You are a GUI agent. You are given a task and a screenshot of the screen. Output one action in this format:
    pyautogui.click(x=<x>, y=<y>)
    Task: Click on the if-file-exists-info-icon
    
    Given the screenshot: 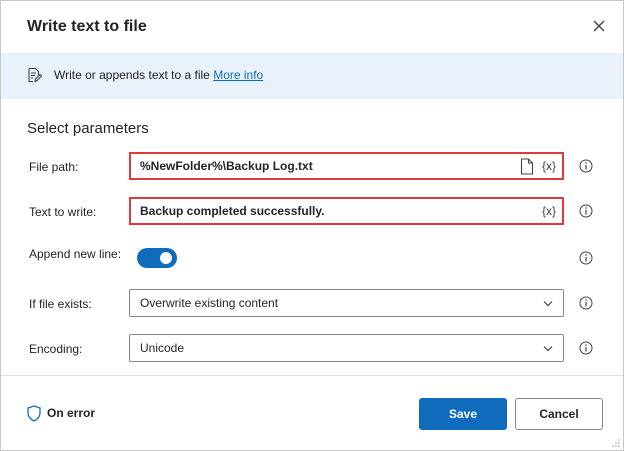 What is the action you would take?
    pyautogui.click(x=586, y=303)
    